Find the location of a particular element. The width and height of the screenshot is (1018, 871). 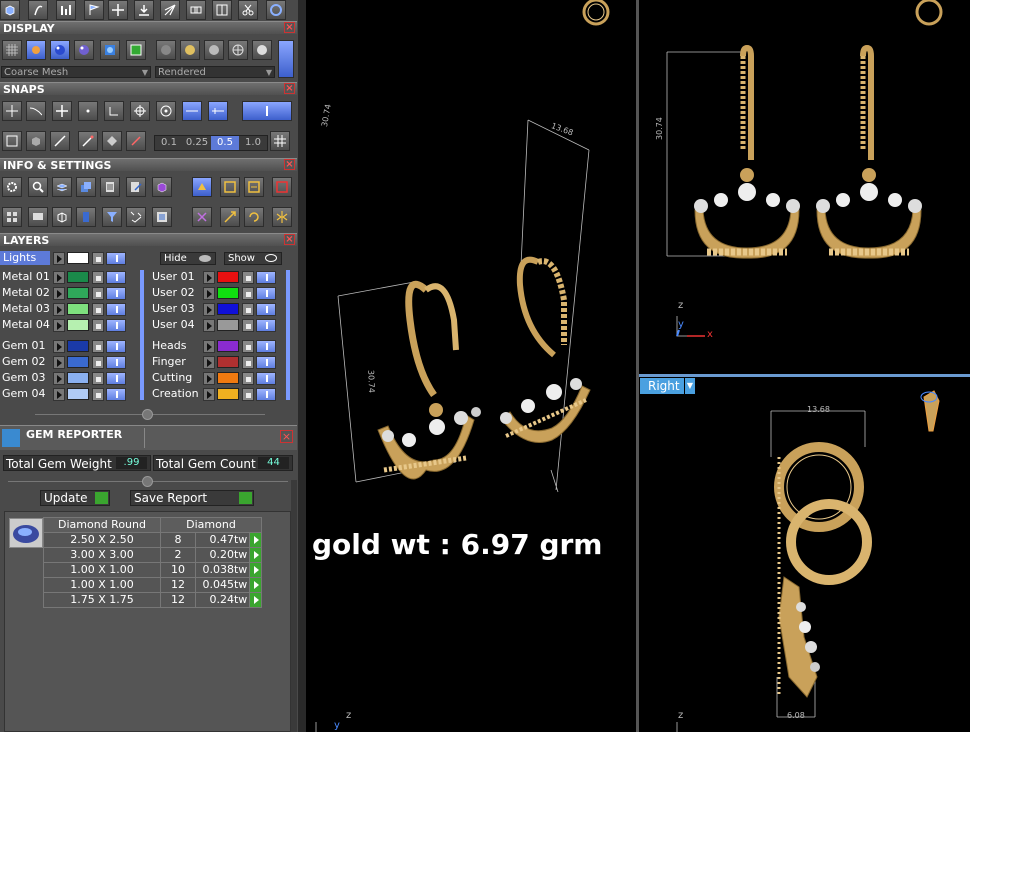

scatter-select-icon is located at coordinates (136, 217).